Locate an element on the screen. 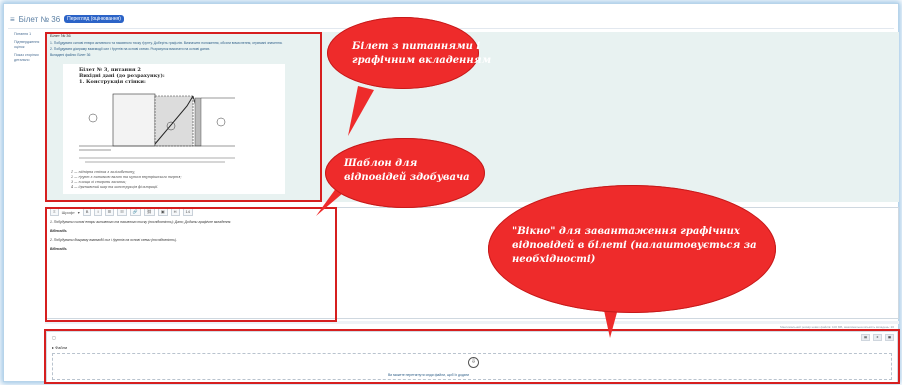 Image resolution: width=902 pixels, height=385 pixels. highlight-template is located at coordinates (191, 264).